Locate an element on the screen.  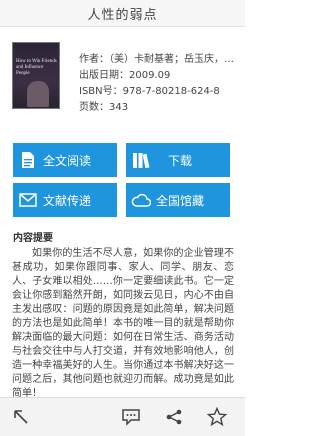
isbn-text: ISBN号：978-7-80218-624-8 is located at coordinates (149, 91).